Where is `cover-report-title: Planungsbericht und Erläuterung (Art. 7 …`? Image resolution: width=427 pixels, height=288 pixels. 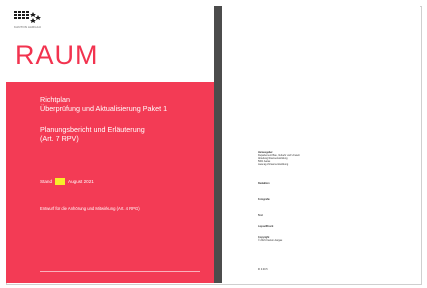
cover-report-title: Planungsbericht und Erläuterung (Art. 7 … is located at coordinates (122, 134).